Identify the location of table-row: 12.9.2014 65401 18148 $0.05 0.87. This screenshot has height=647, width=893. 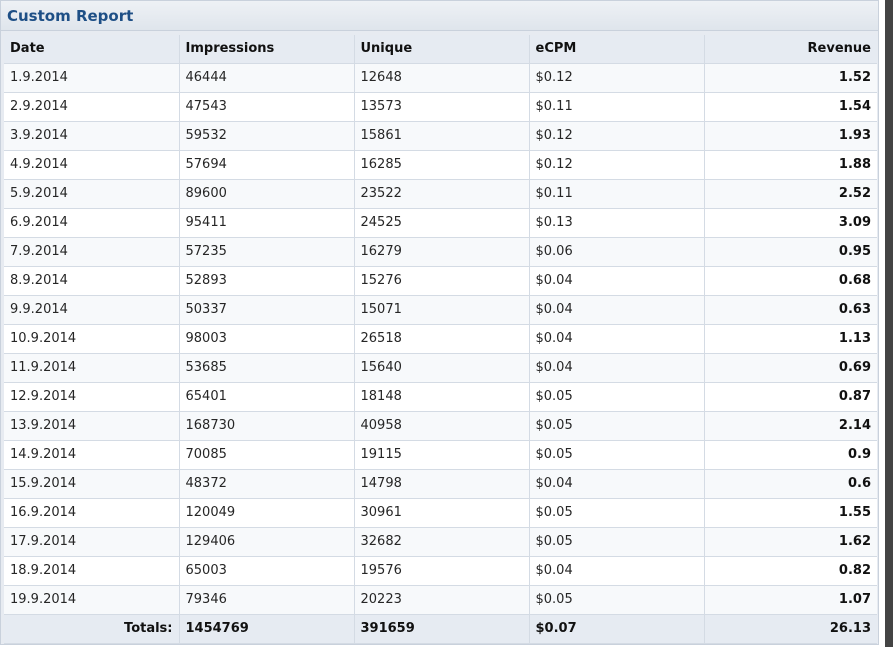
(440, 397).